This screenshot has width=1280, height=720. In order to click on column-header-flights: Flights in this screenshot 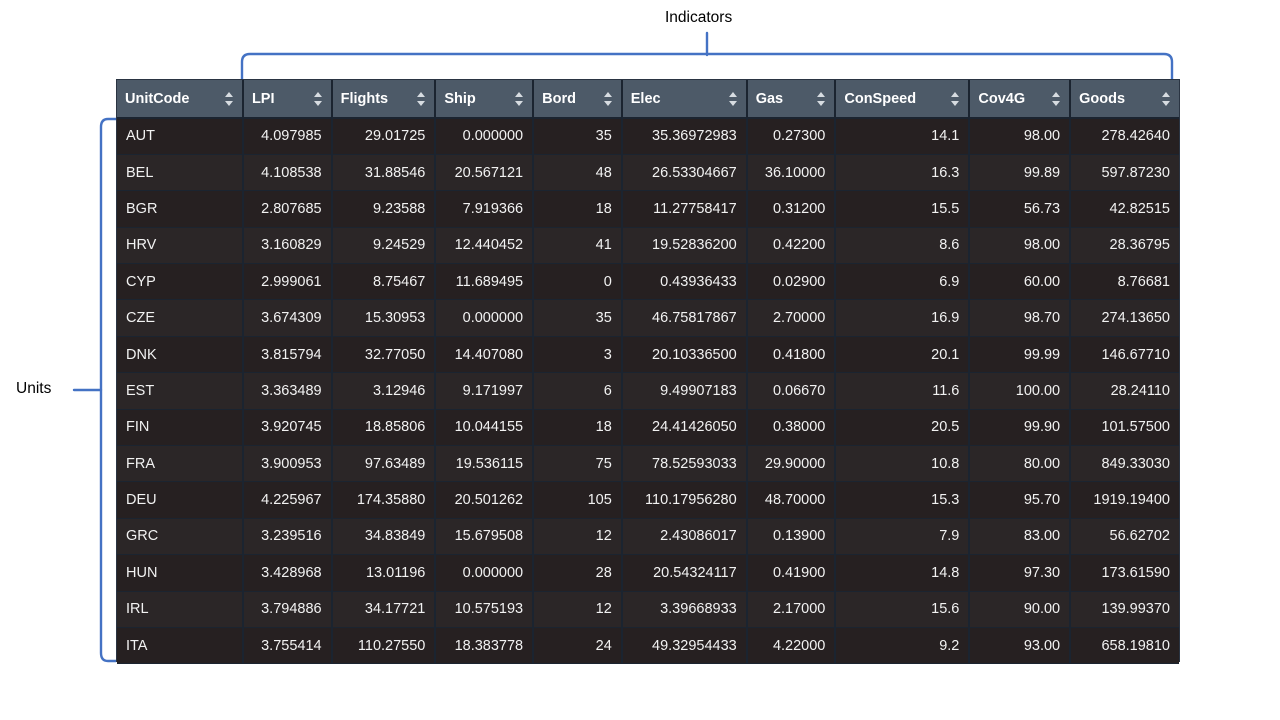, I will do `click(384, 99)`.